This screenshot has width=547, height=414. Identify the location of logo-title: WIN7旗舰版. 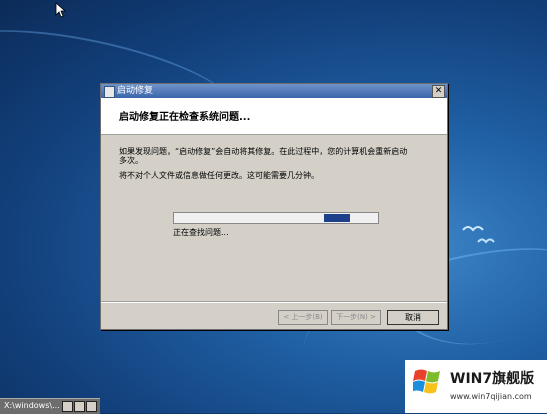
(492, 379).